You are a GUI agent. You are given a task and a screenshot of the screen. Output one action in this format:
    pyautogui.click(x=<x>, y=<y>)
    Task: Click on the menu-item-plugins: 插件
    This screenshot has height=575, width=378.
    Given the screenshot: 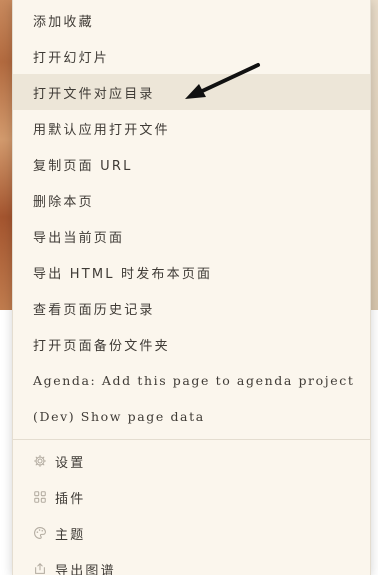 What is the action you would take?
    pyautogui.click(x=191, y=497)
    